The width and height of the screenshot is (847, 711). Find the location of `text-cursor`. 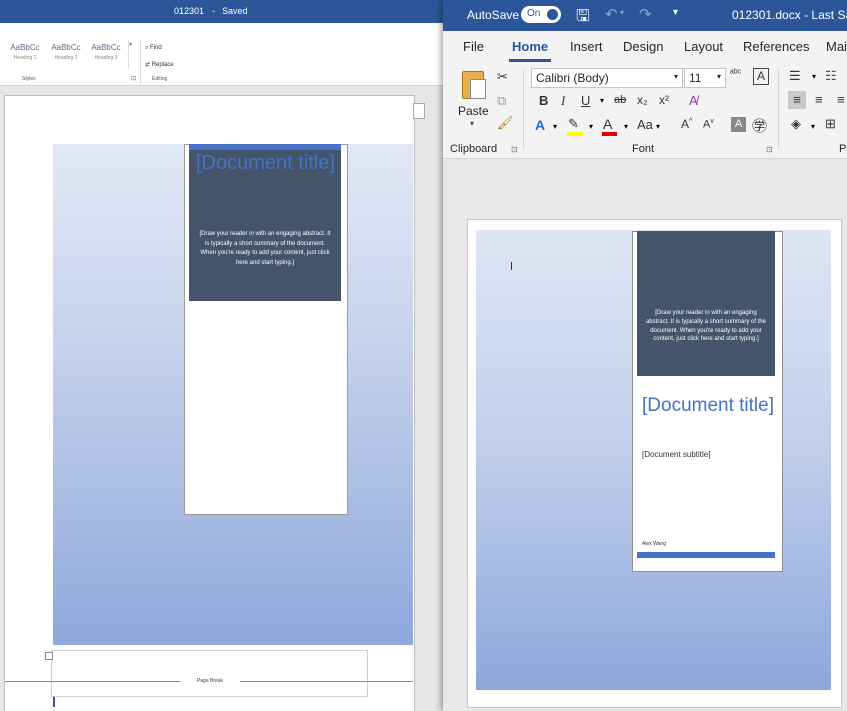

text-cursor is located at coordinates (511, 266).